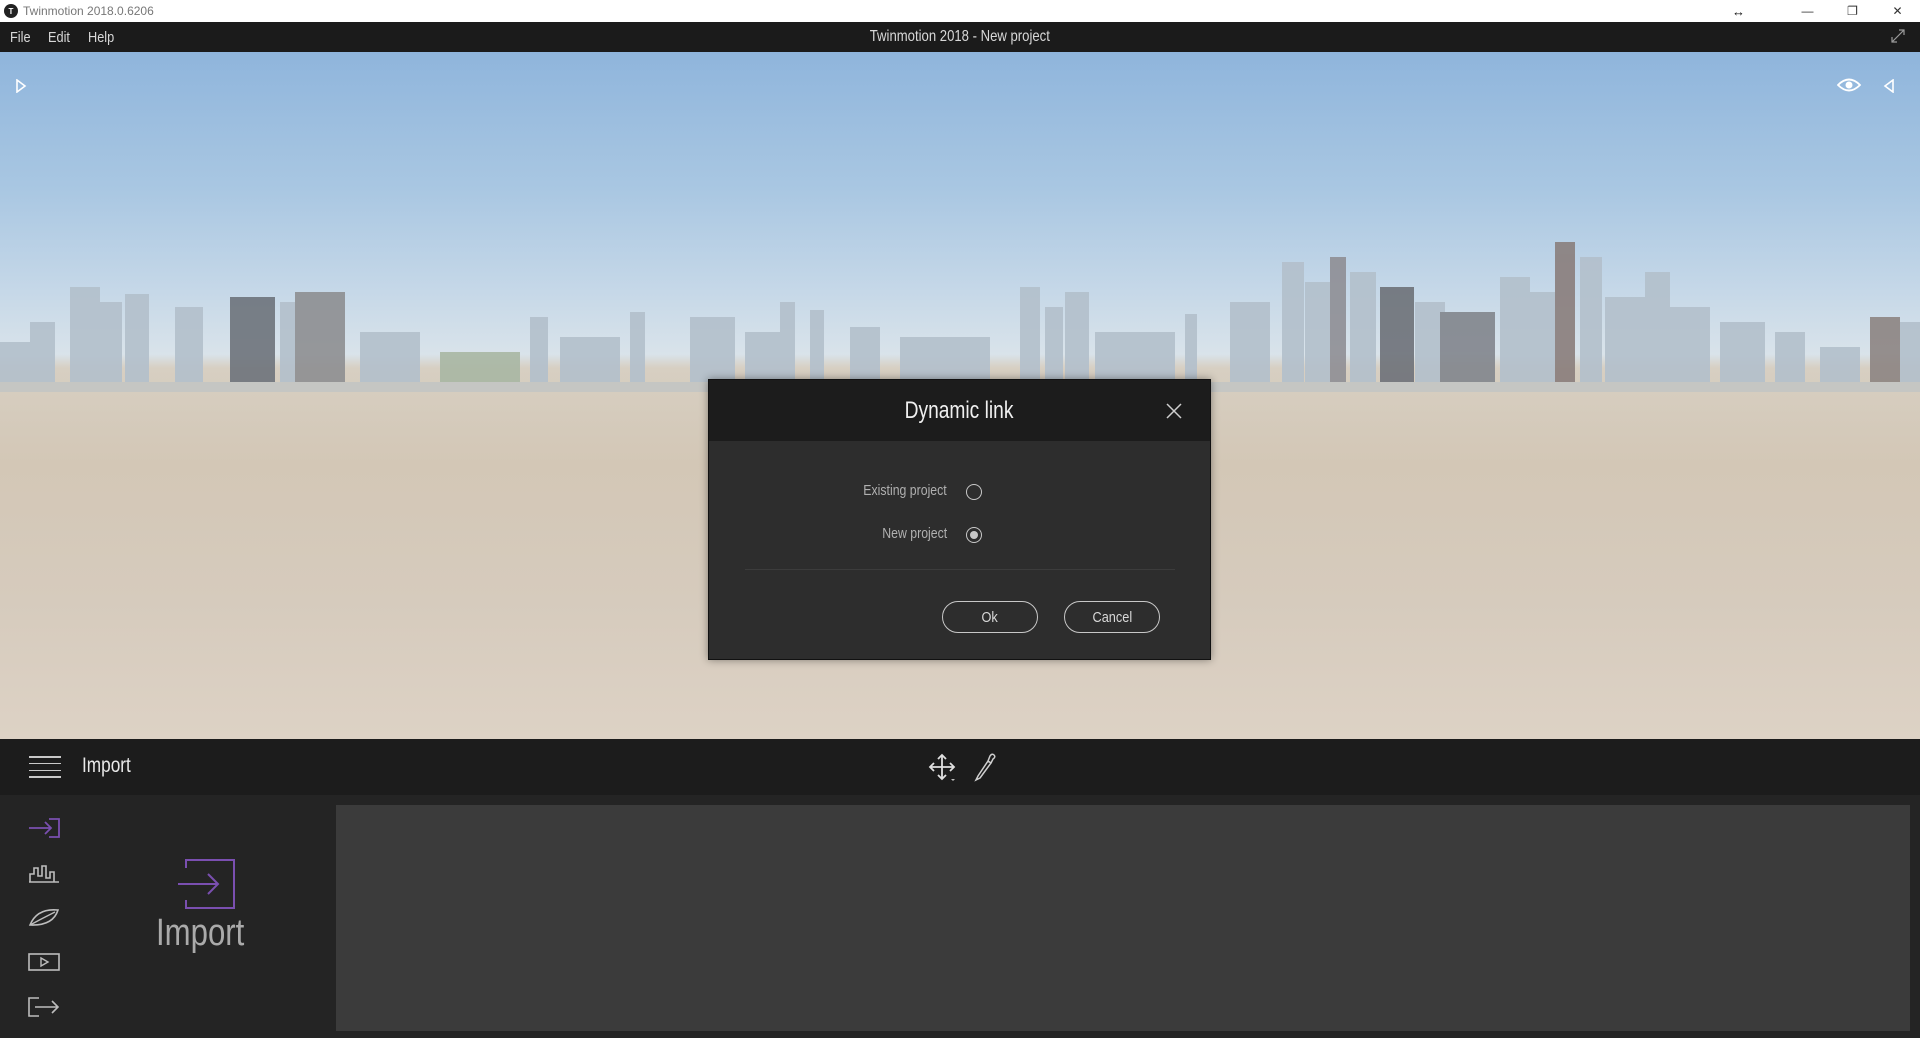 The height and width of the screenshot is (1038, 1920). I want to click on eye-icon, so click(1849, 85).